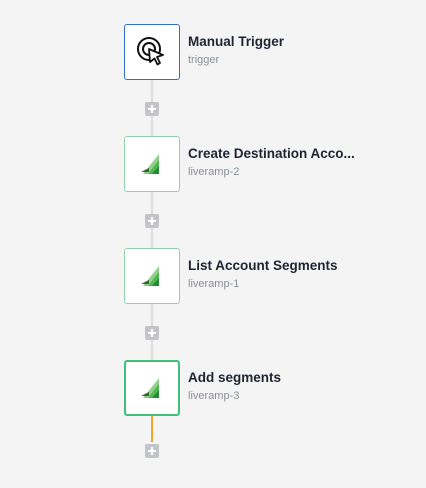  Describe the element at coordinates (274, 276) in the screenshot. I see `workflow-step-list-account-segments: List Account Segments liveramp-1` at that location.